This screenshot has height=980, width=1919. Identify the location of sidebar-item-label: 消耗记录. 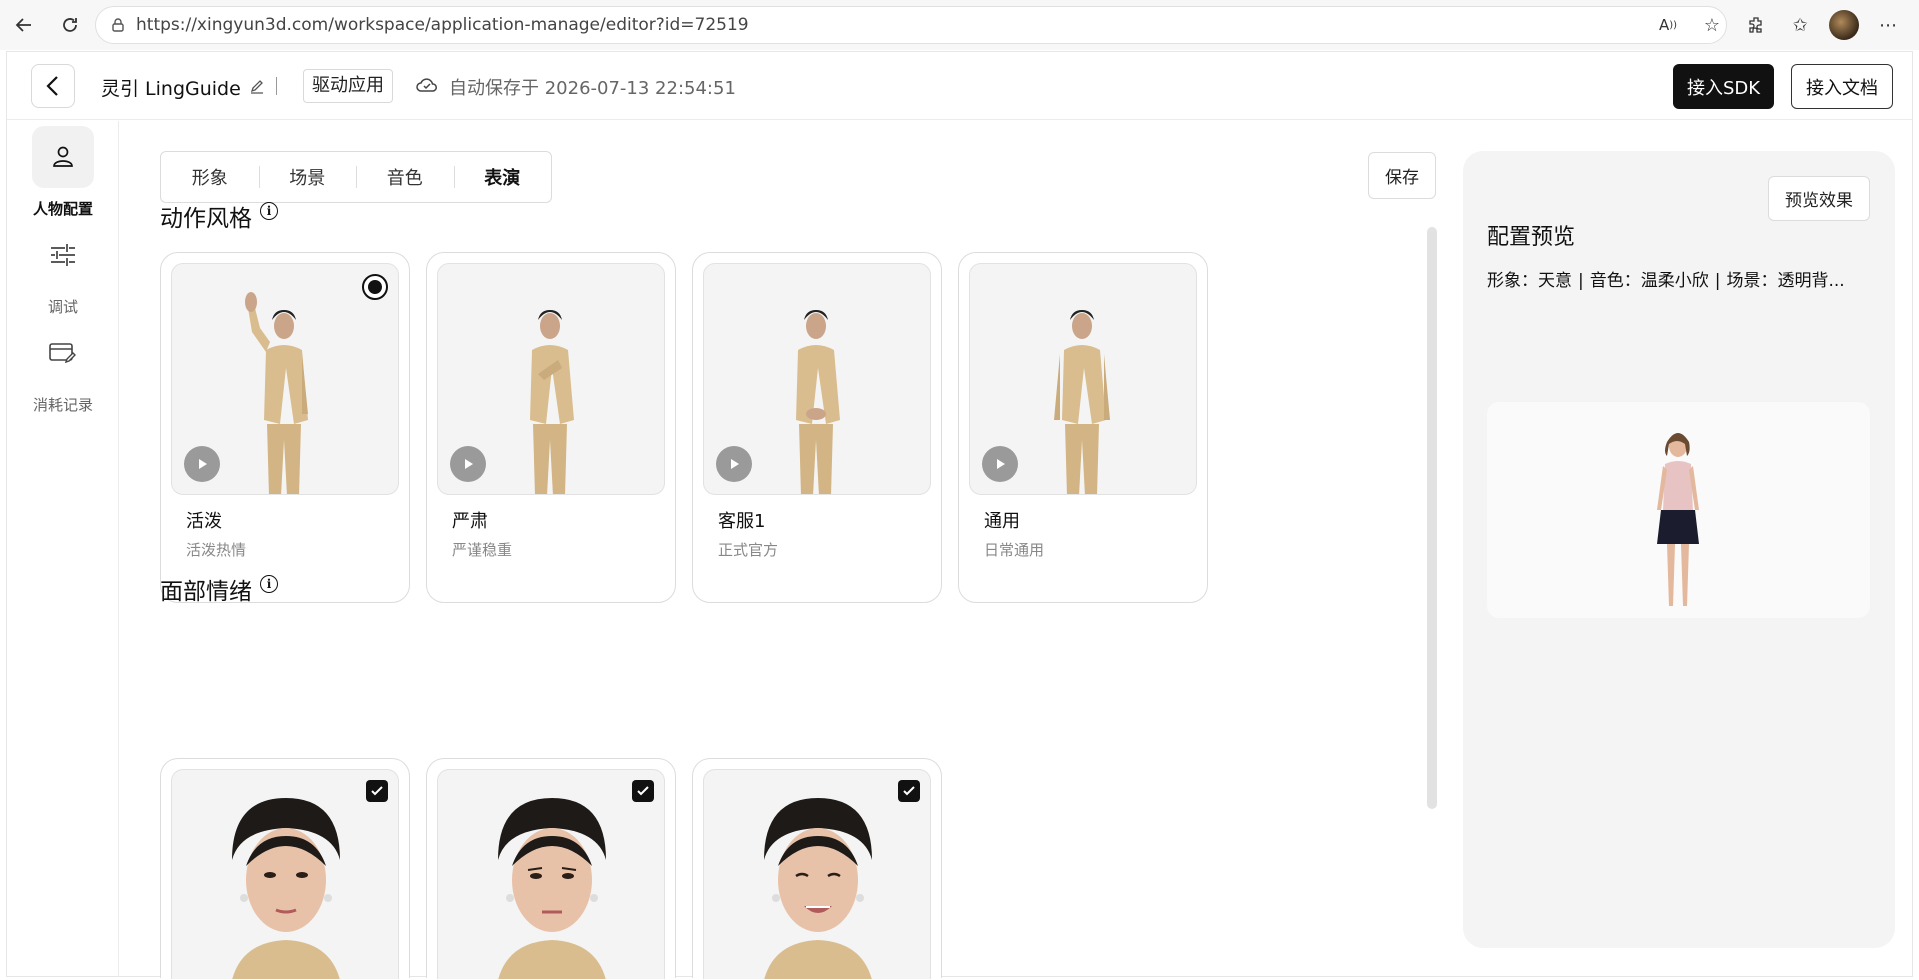
(62, 405).